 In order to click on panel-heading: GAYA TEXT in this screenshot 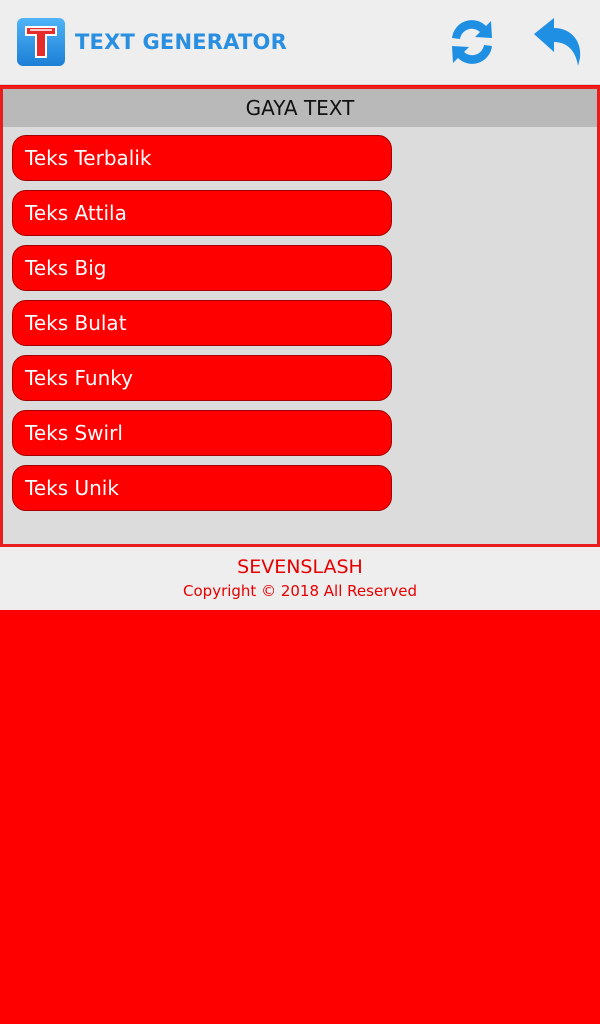, I will do `click(300, 108)`.